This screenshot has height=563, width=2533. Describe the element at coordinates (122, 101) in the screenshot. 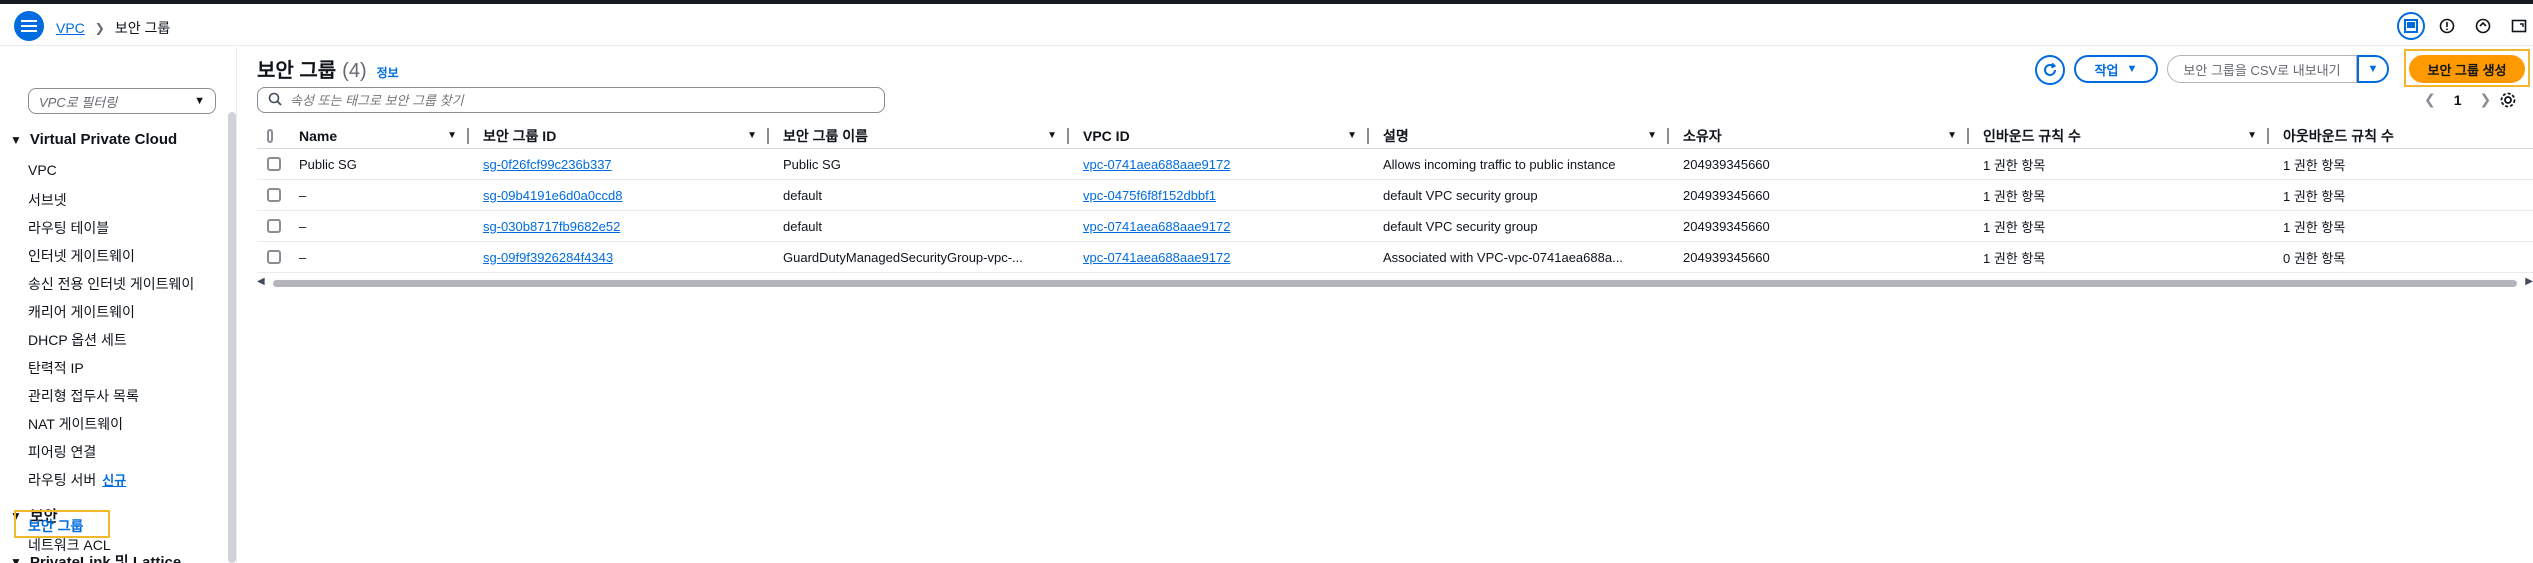

I see `vpc-filter-select: VPC로 필터링 ▼` at that location.